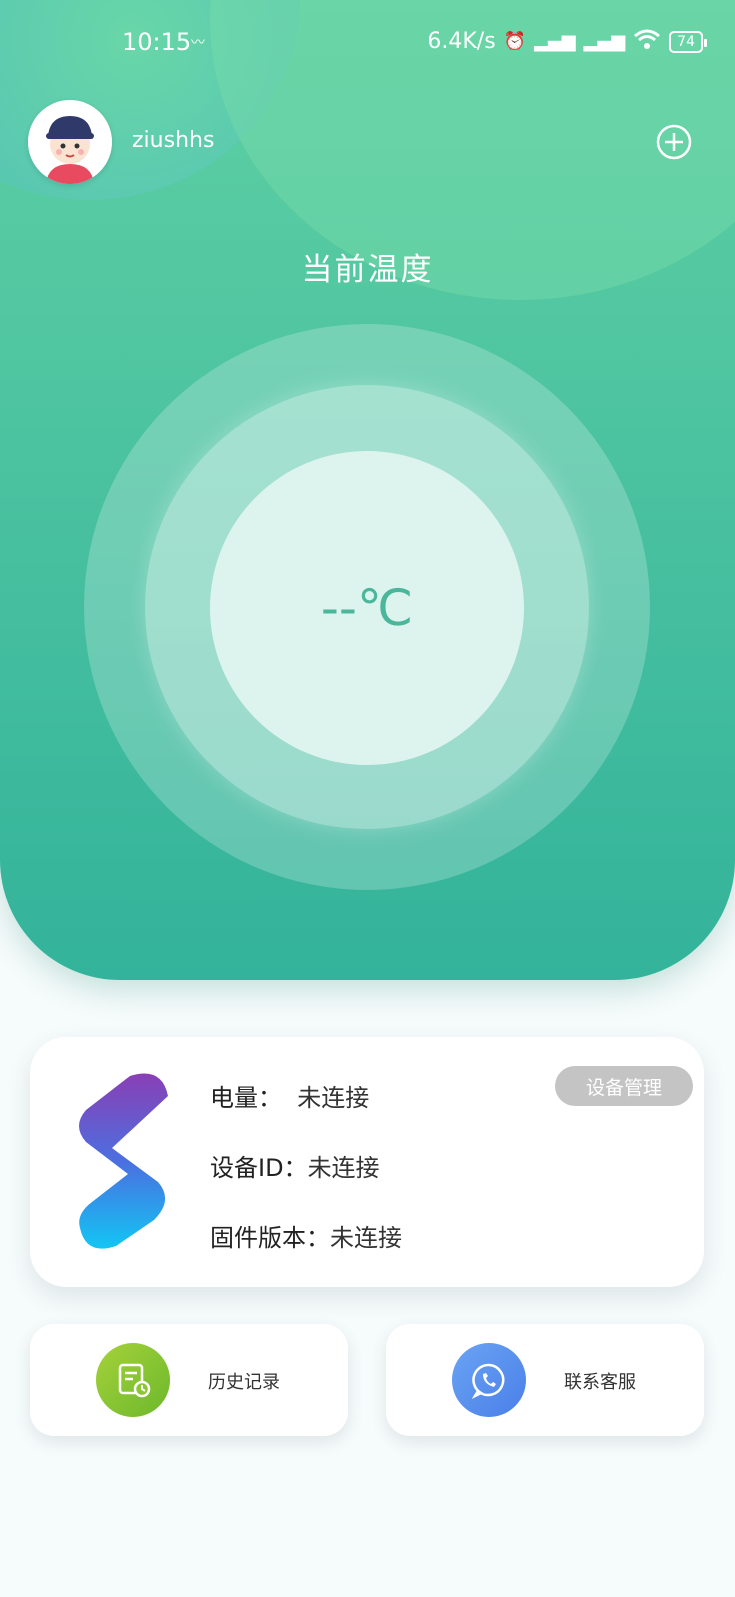  I want to click on status-icons: 6.4K/s ⏰ ▂▄▆ ▂▄▆ 74, so click(567, 41).